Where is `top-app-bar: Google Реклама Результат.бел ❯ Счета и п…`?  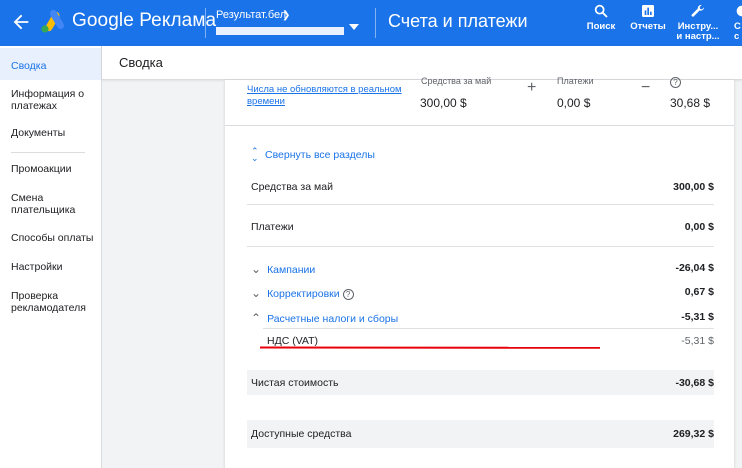
top-app-bar: Google Реклама Результат.бел ❯ Счета и п… is located at coordinates (371, 23).